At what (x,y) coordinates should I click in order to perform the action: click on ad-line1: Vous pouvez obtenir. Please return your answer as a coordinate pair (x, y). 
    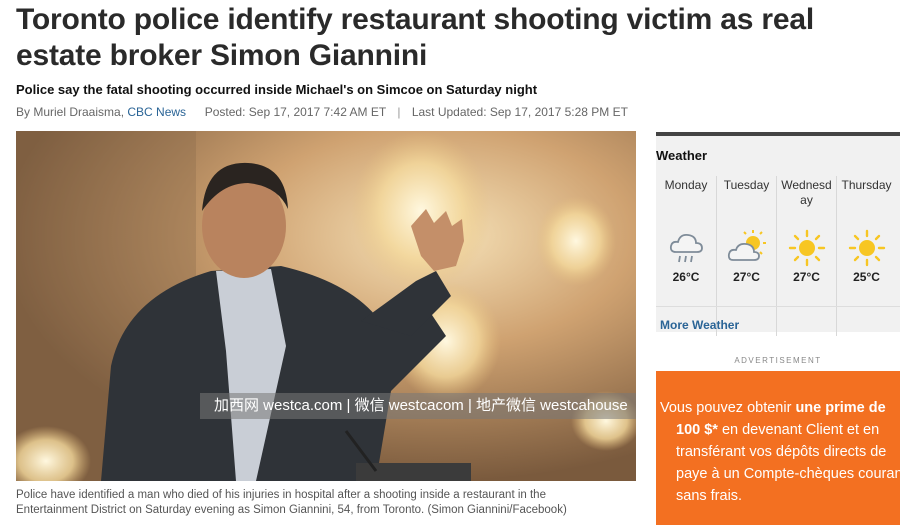
    Looking at the image, I should click on (728, 408).